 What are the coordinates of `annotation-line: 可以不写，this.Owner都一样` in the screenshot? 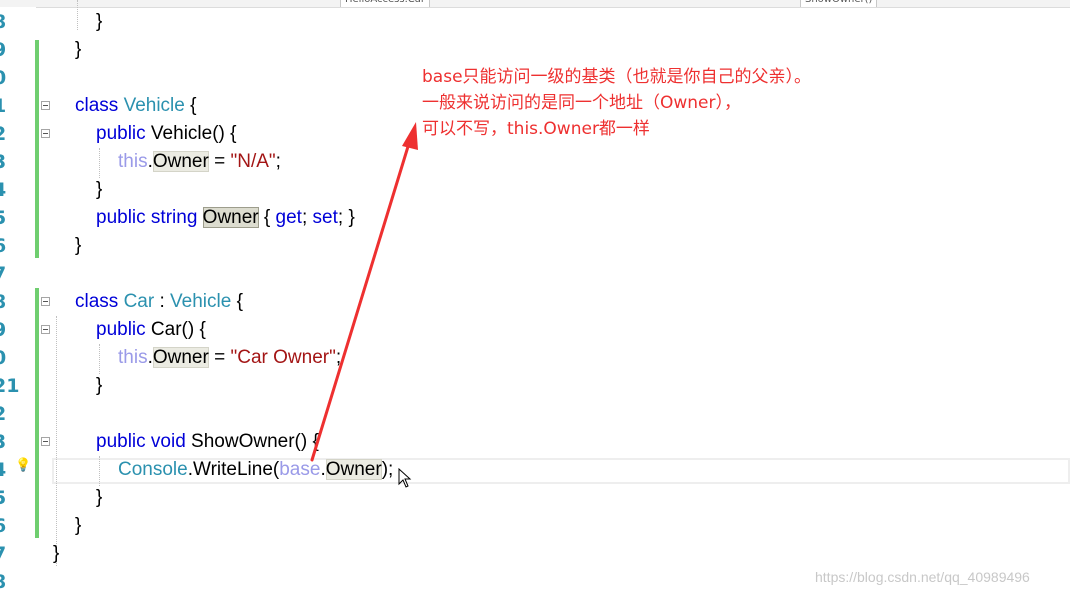 It's located at (536, 129).